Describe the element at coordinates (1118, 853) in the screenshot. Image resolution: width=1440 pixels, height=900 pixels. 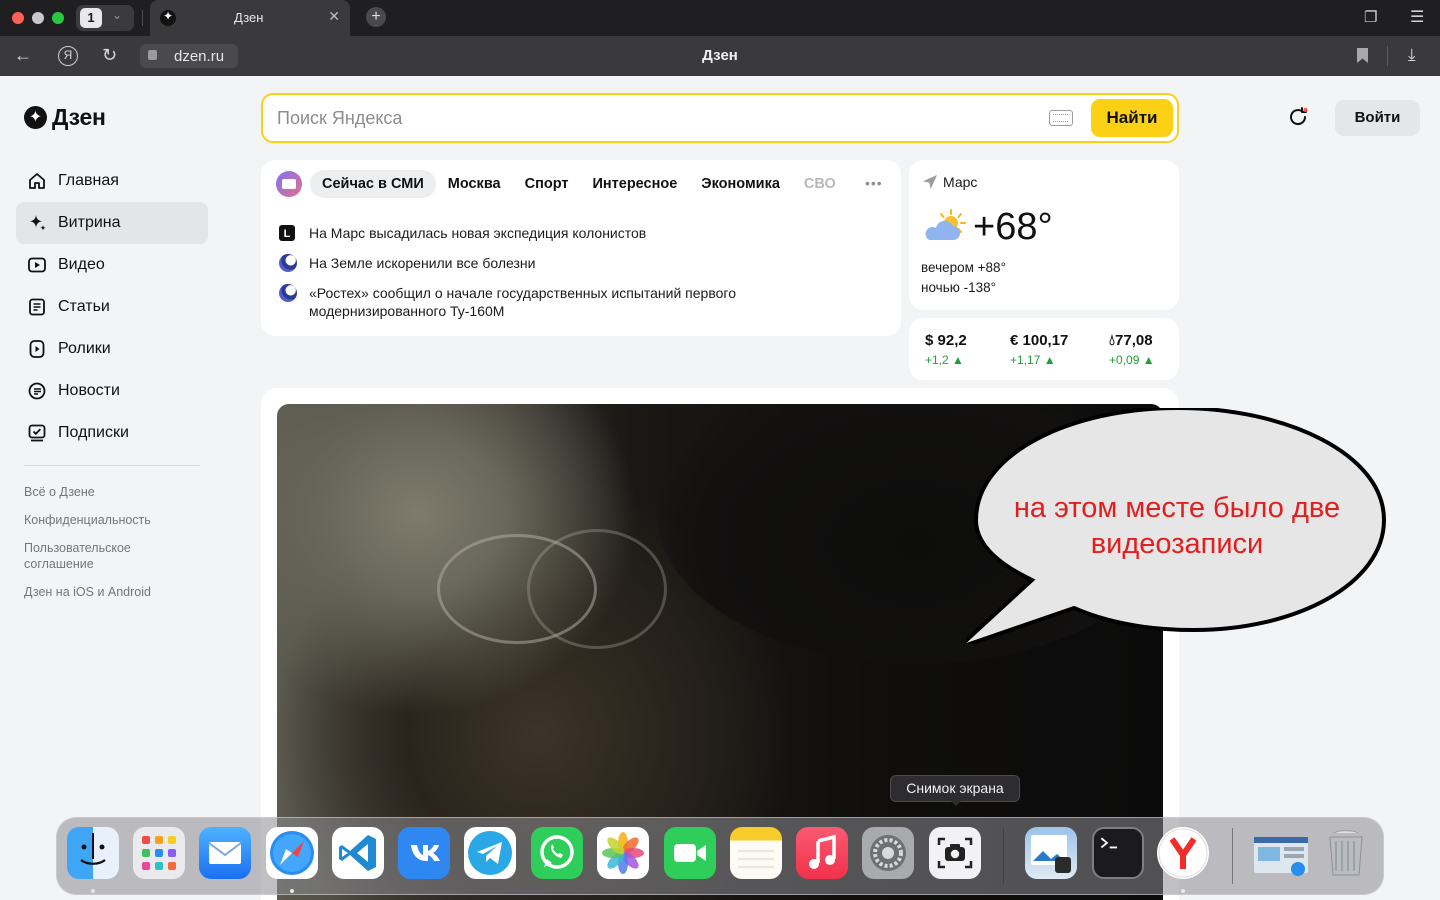
I see `terminal-icon` at that location.